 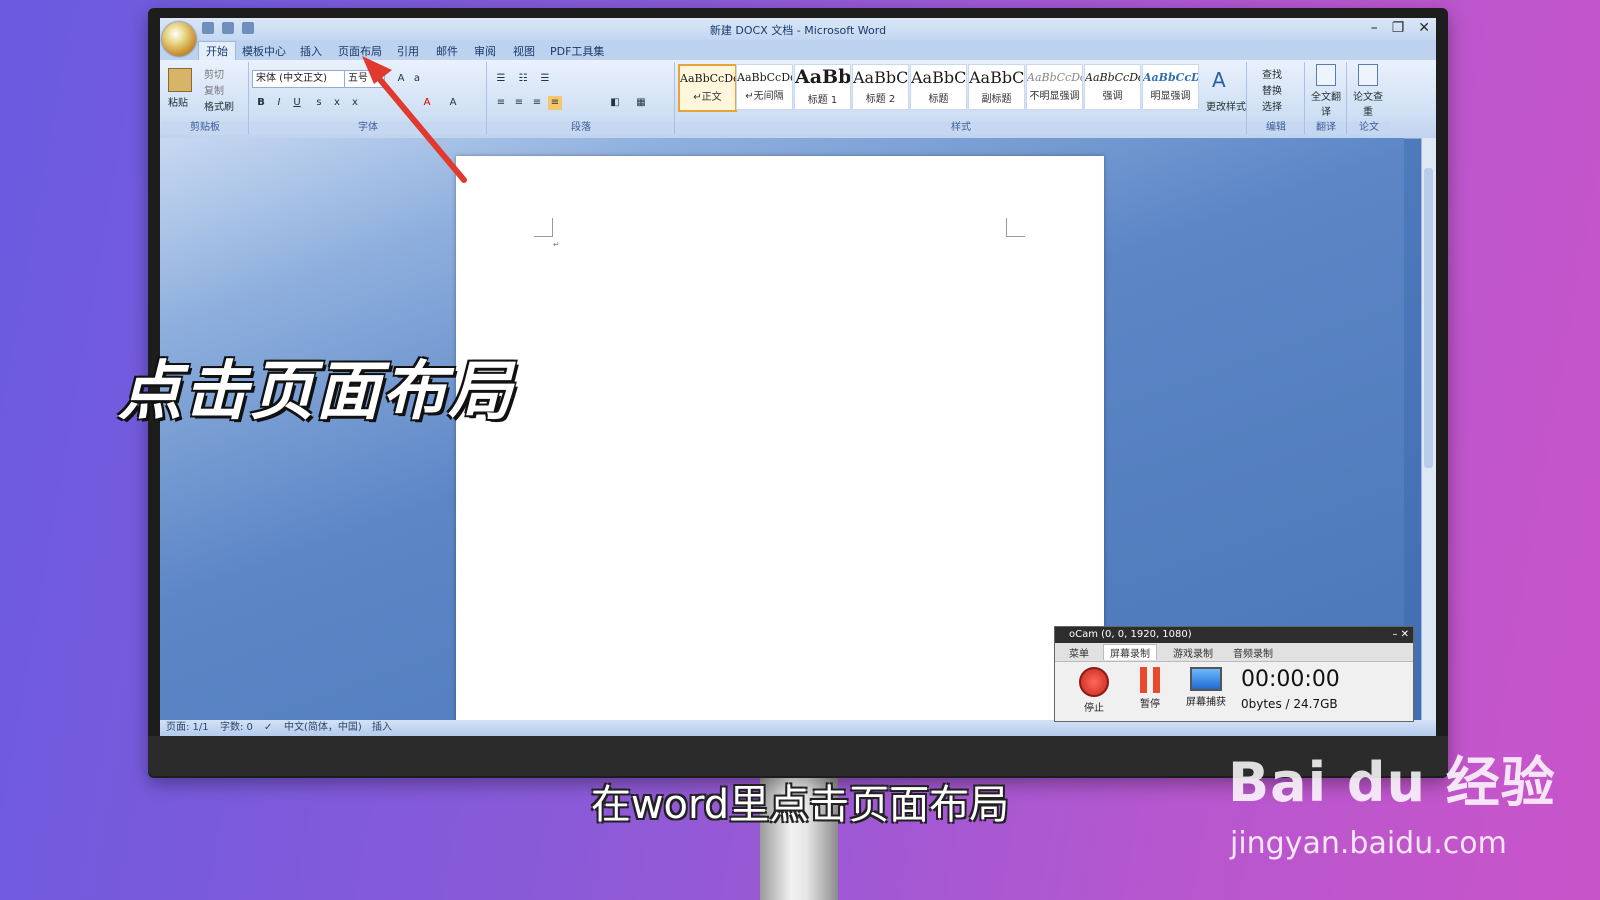 I want to click on align-right-icon: ≡, so click(x=537, y=103).